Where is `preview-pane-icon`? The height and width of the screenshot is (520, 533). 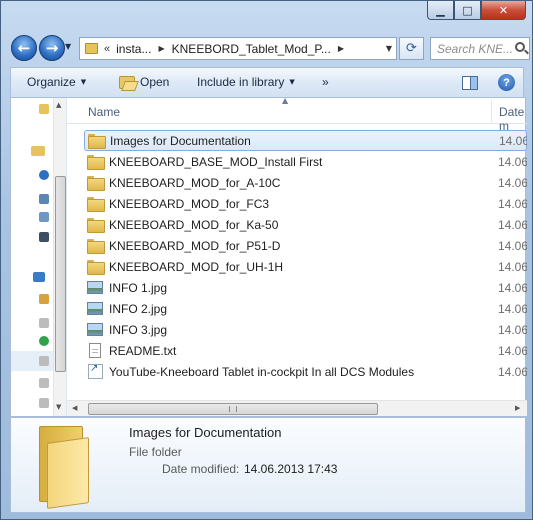 preview-pane-icon is located at coordinates (470, 83).